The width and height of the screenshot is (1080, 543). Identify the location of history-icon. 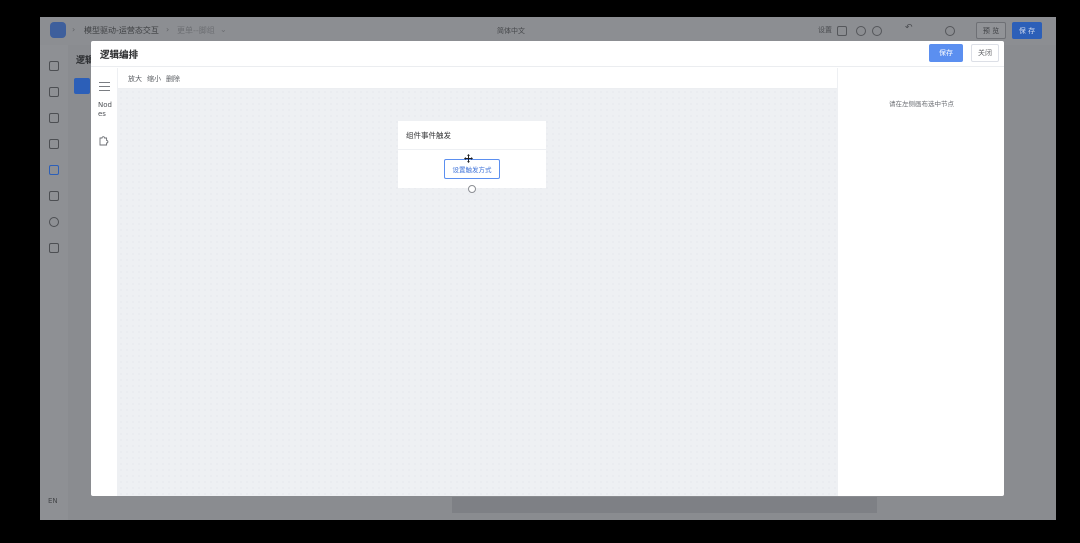
(950, 31).